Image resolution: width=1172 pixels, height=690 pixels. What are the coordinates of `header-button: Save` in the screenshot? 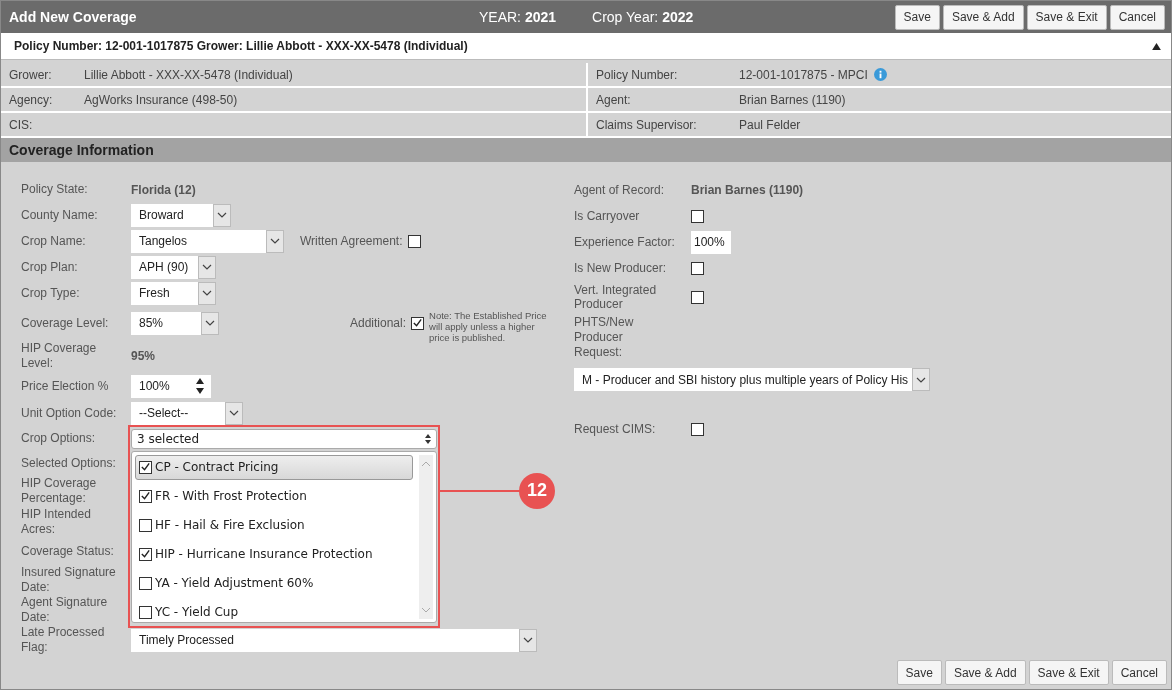 It's located at (917, 17).